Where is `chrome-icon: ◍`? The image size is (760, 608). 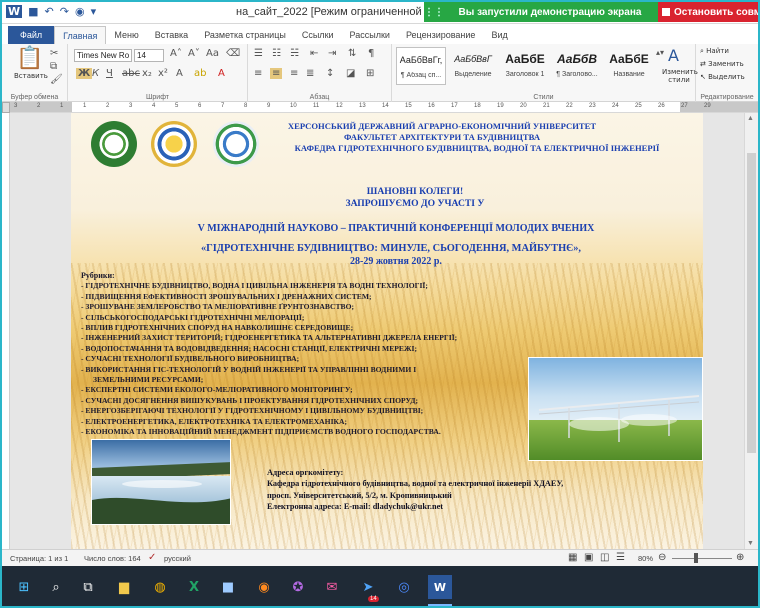
chrome-icon: ◍ is located at coordinates (160, 587).